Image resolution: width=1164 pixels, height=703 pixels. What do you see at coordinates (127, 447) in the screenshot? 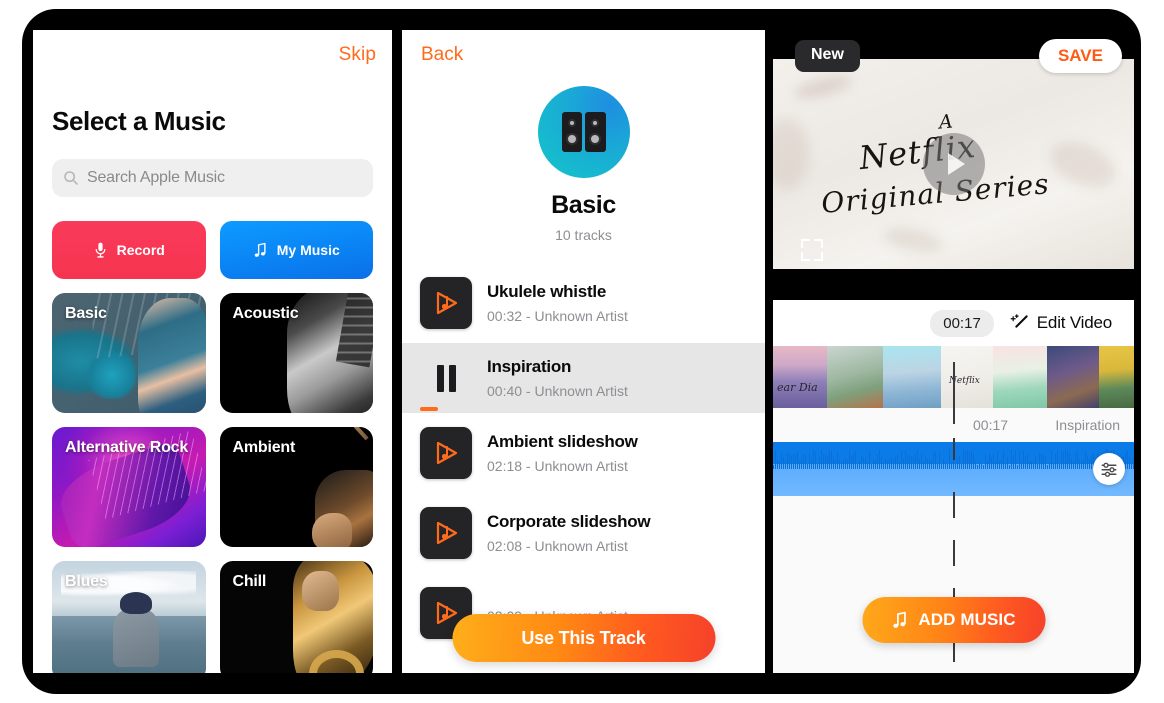
I see `genre-label: Alternative Rock` at bounding box center [127, 447].